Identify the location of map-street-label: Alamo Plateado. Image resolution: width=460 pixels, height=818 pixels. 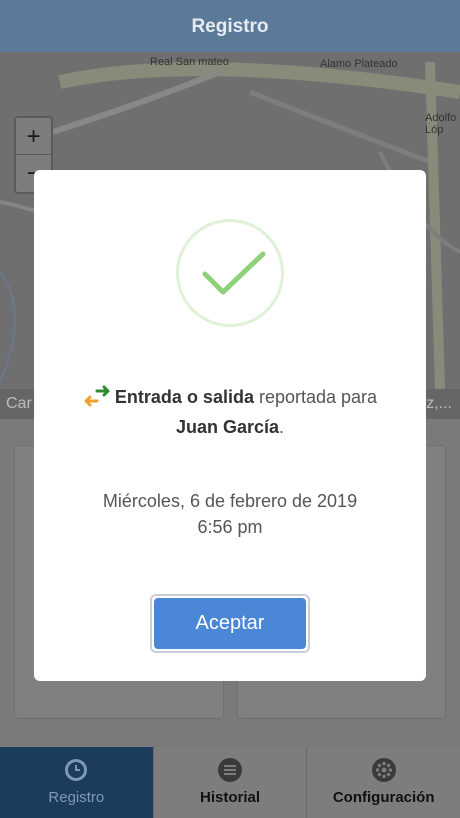
(359, 64).